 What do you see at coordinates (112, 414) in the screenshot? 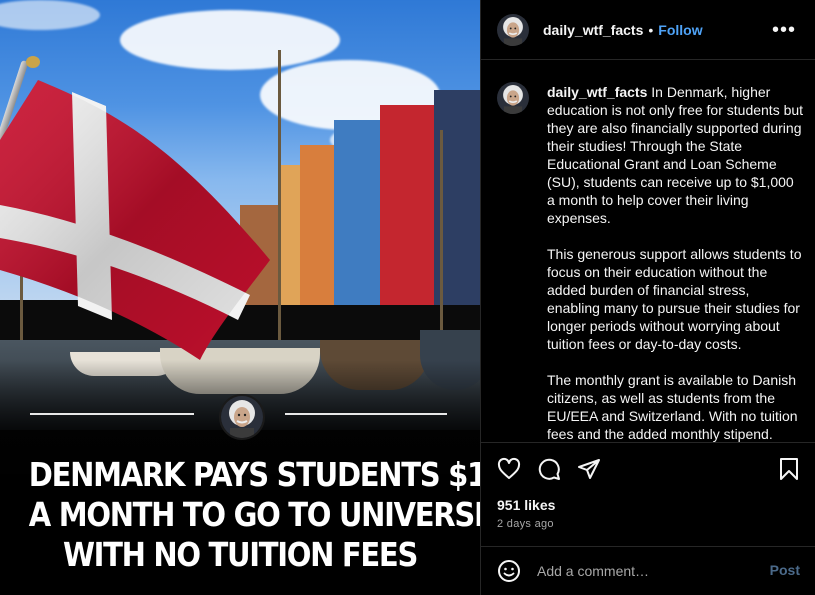
I see `divider-line-left` at bounding box center [112, 414].